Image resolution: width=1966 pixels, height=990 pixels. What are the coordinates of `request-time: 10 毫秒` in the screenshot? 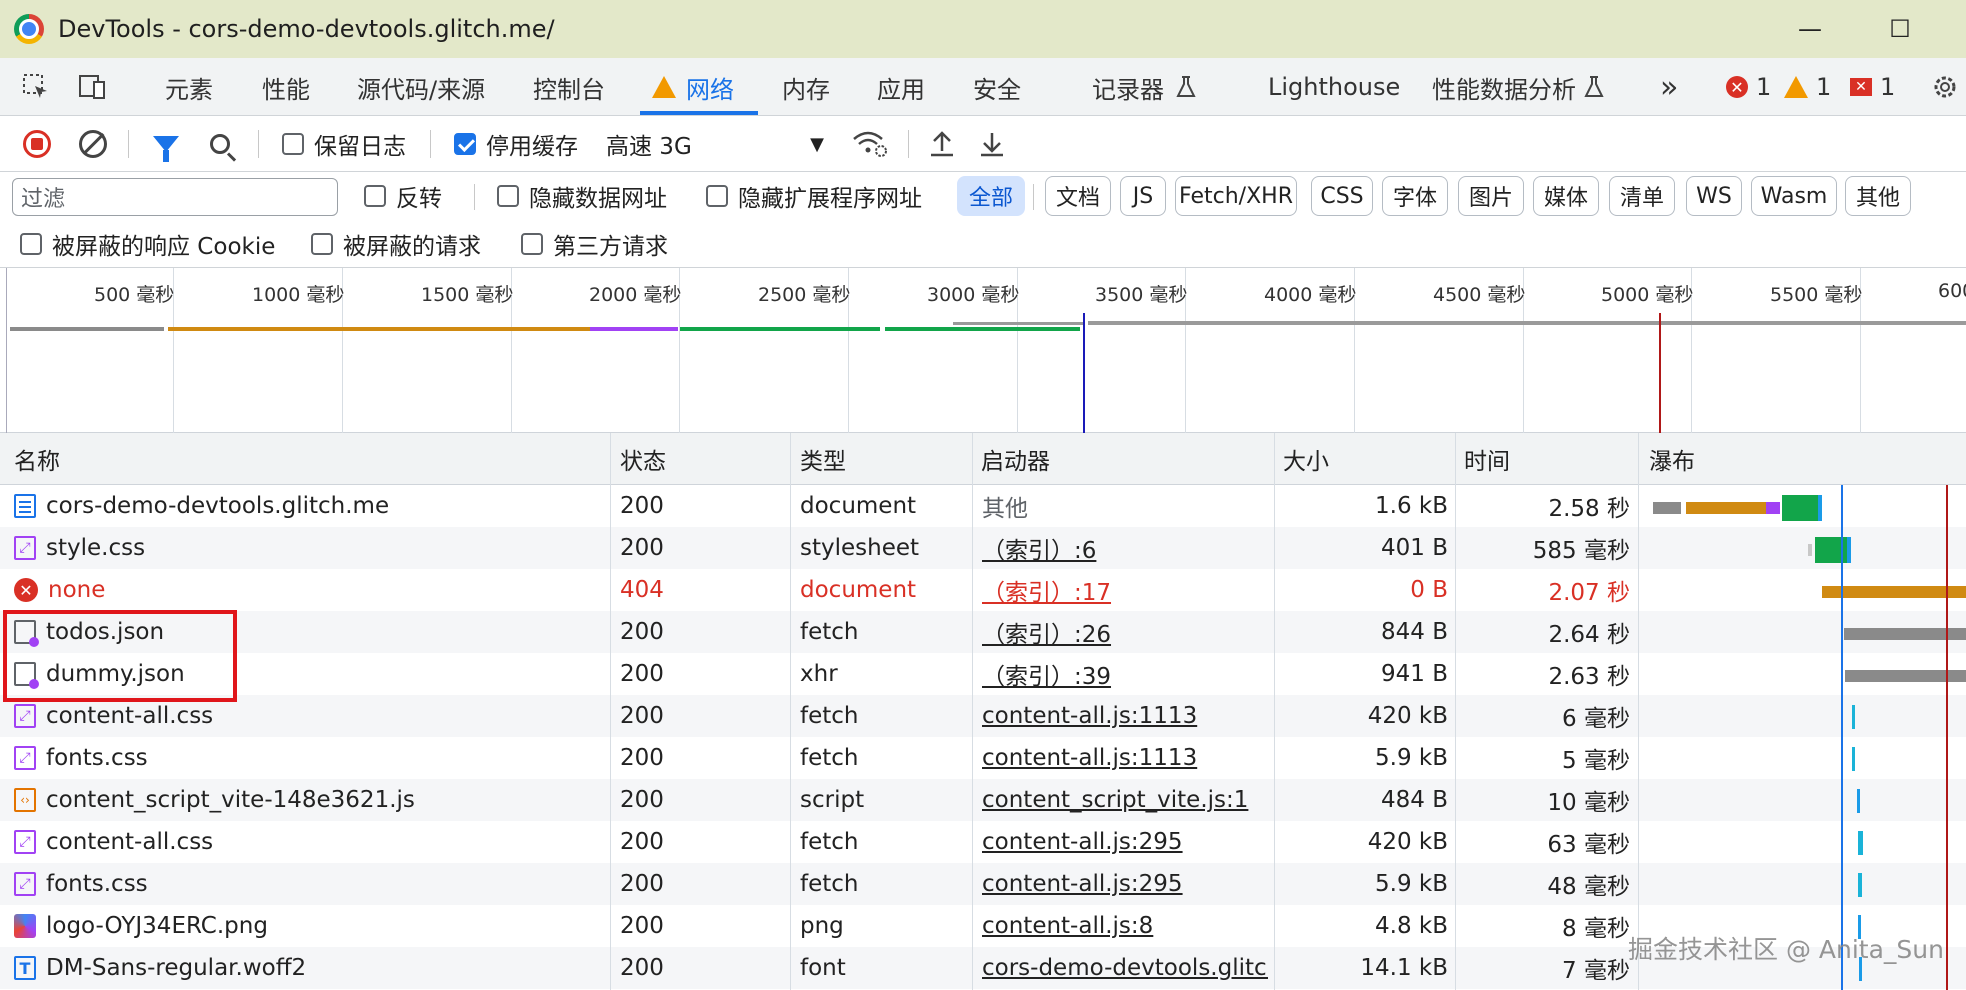 It's located at (1588, 803).